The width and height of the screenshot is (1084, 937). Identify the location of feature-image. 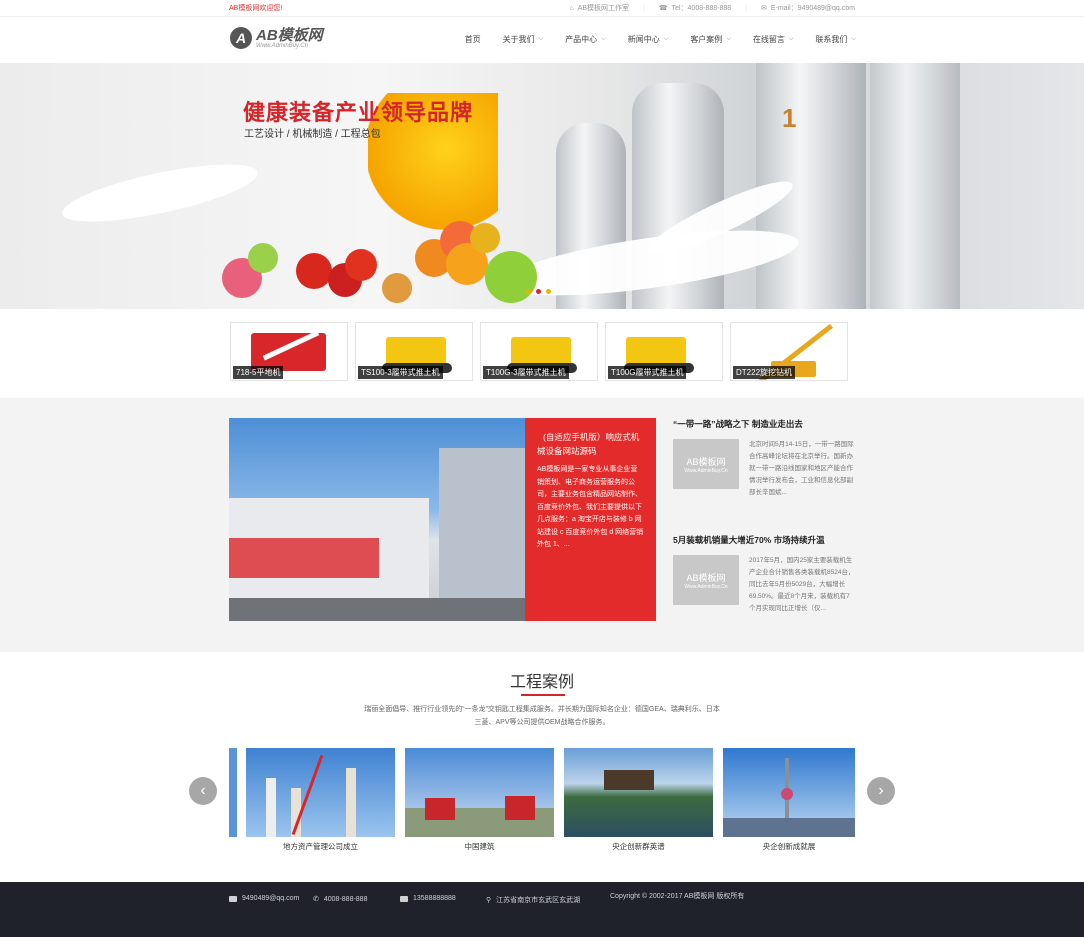
(377, 519).